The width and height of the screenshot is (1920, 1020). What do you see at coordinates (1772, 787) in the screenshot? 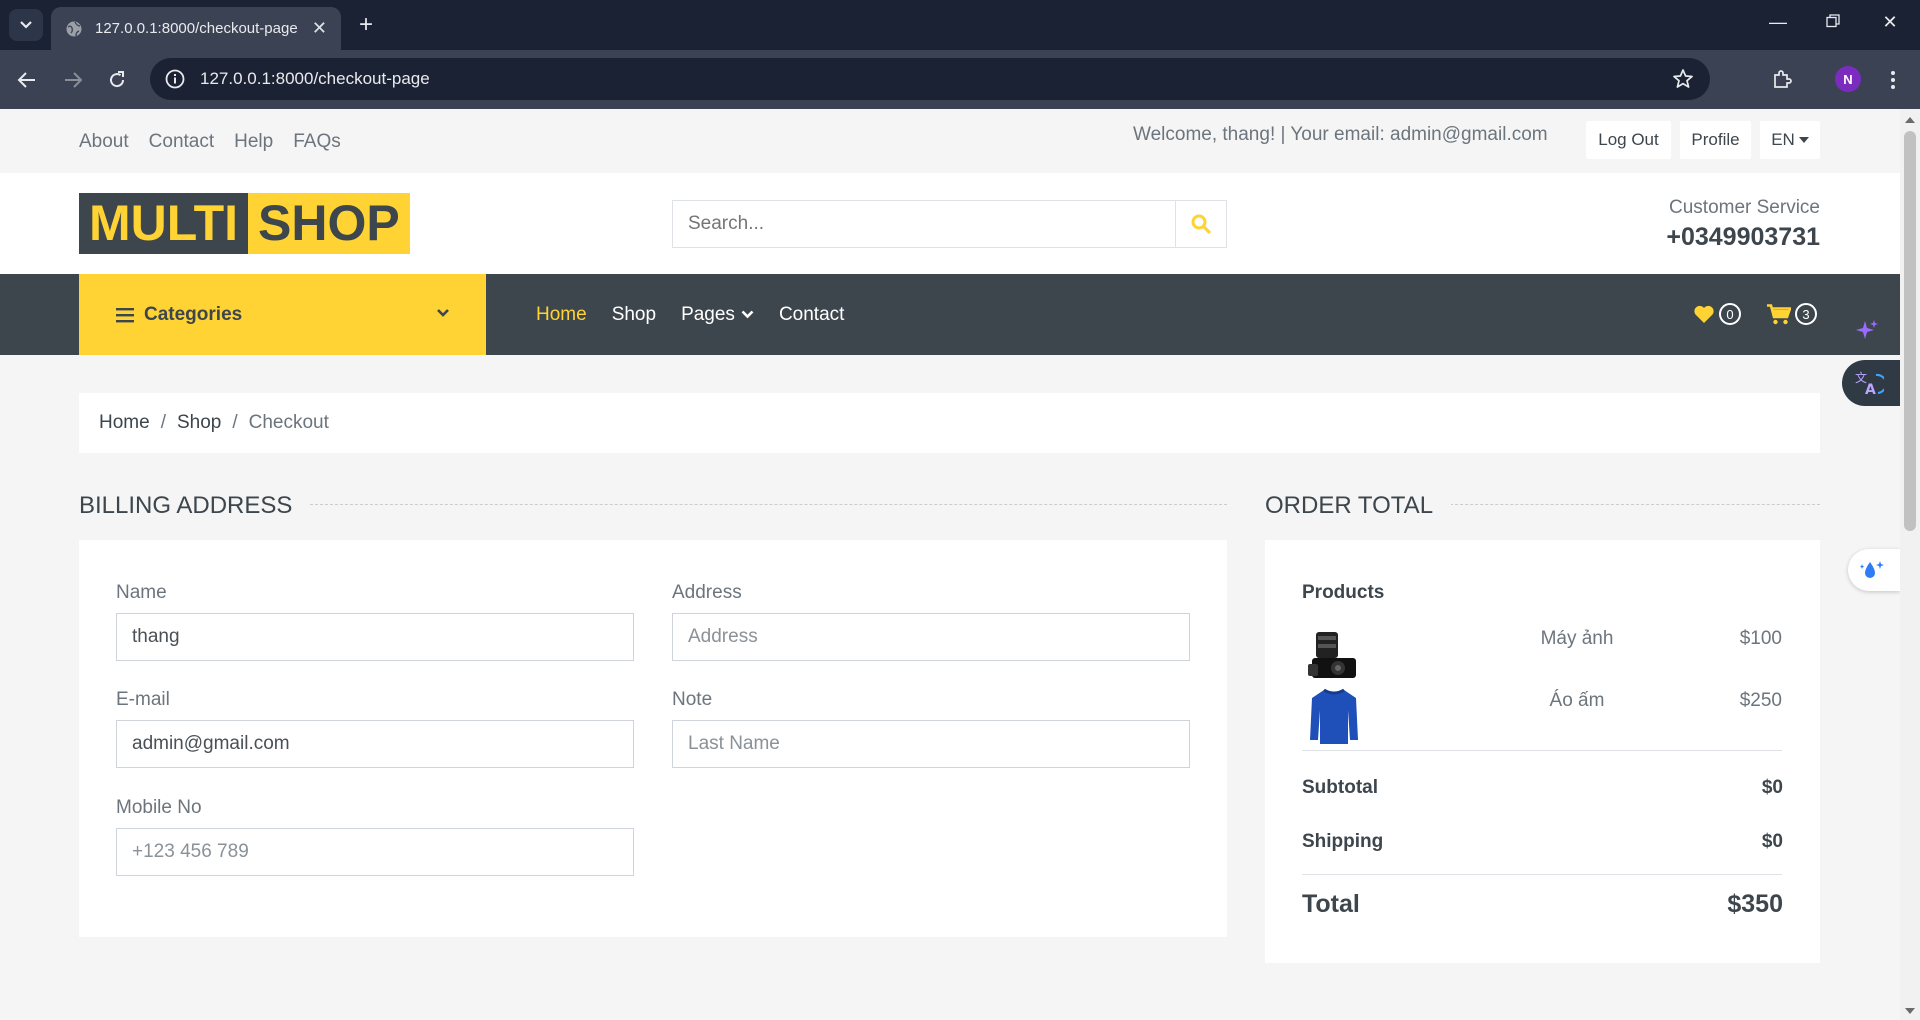
I see `subtotal-value: $0` at bounding box center [1772, 787].